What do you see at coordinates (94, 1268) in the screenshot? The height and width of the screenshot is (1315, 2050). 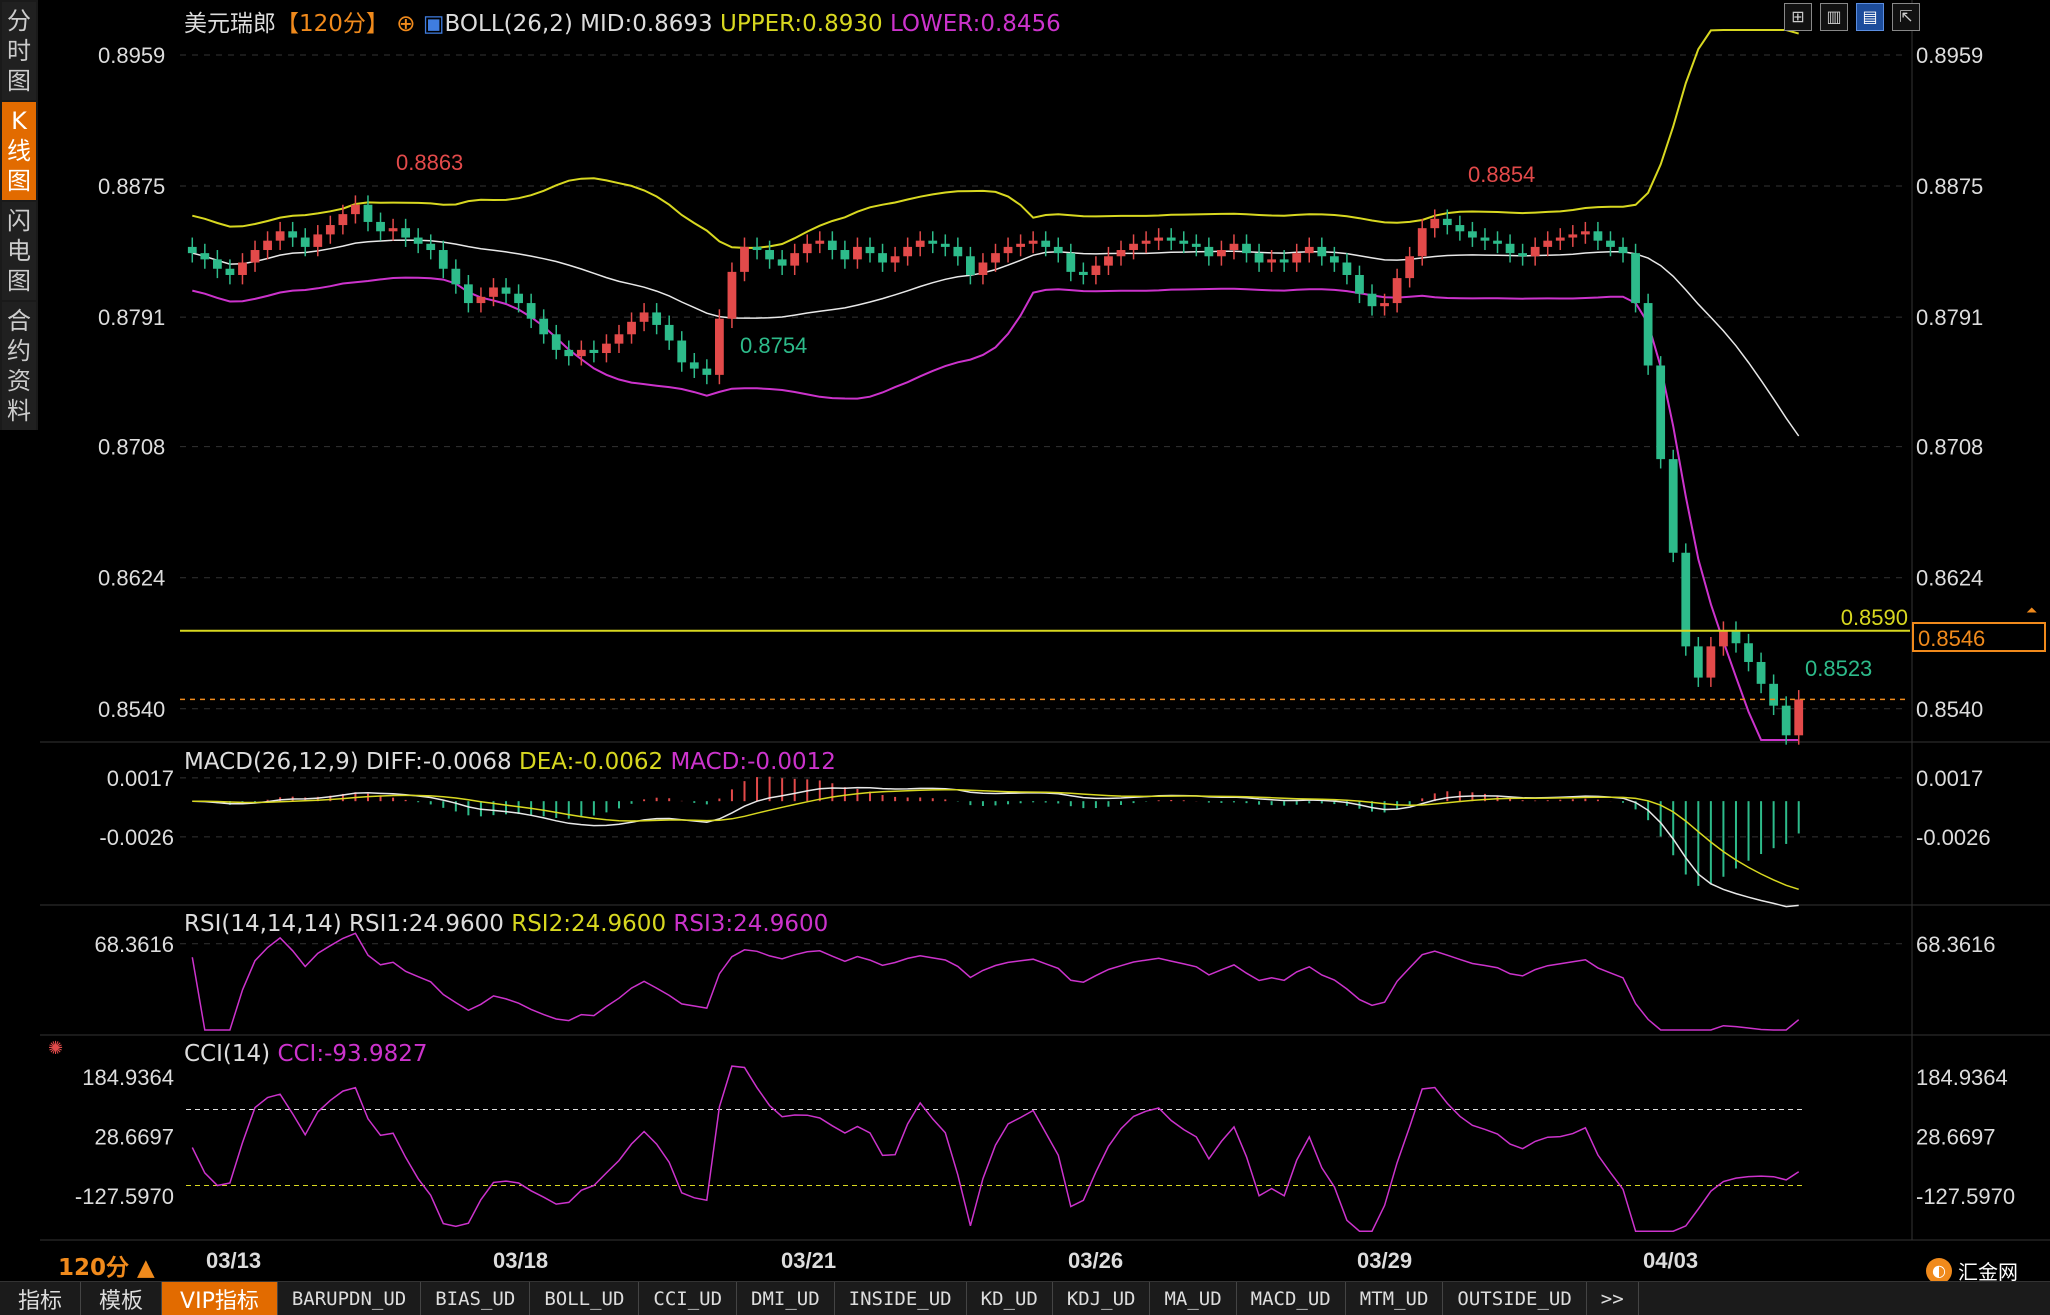 I see `period-label-text: 120分` at bounding box center [94, 1268].